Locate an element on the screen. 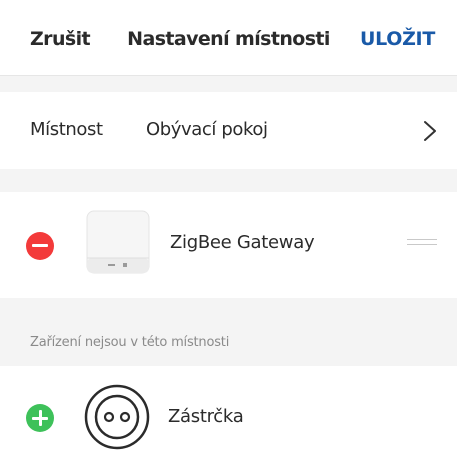 This screenshot has height=457, width=457. room-value: Obývací pokoj is located at coordinates (207, 129).